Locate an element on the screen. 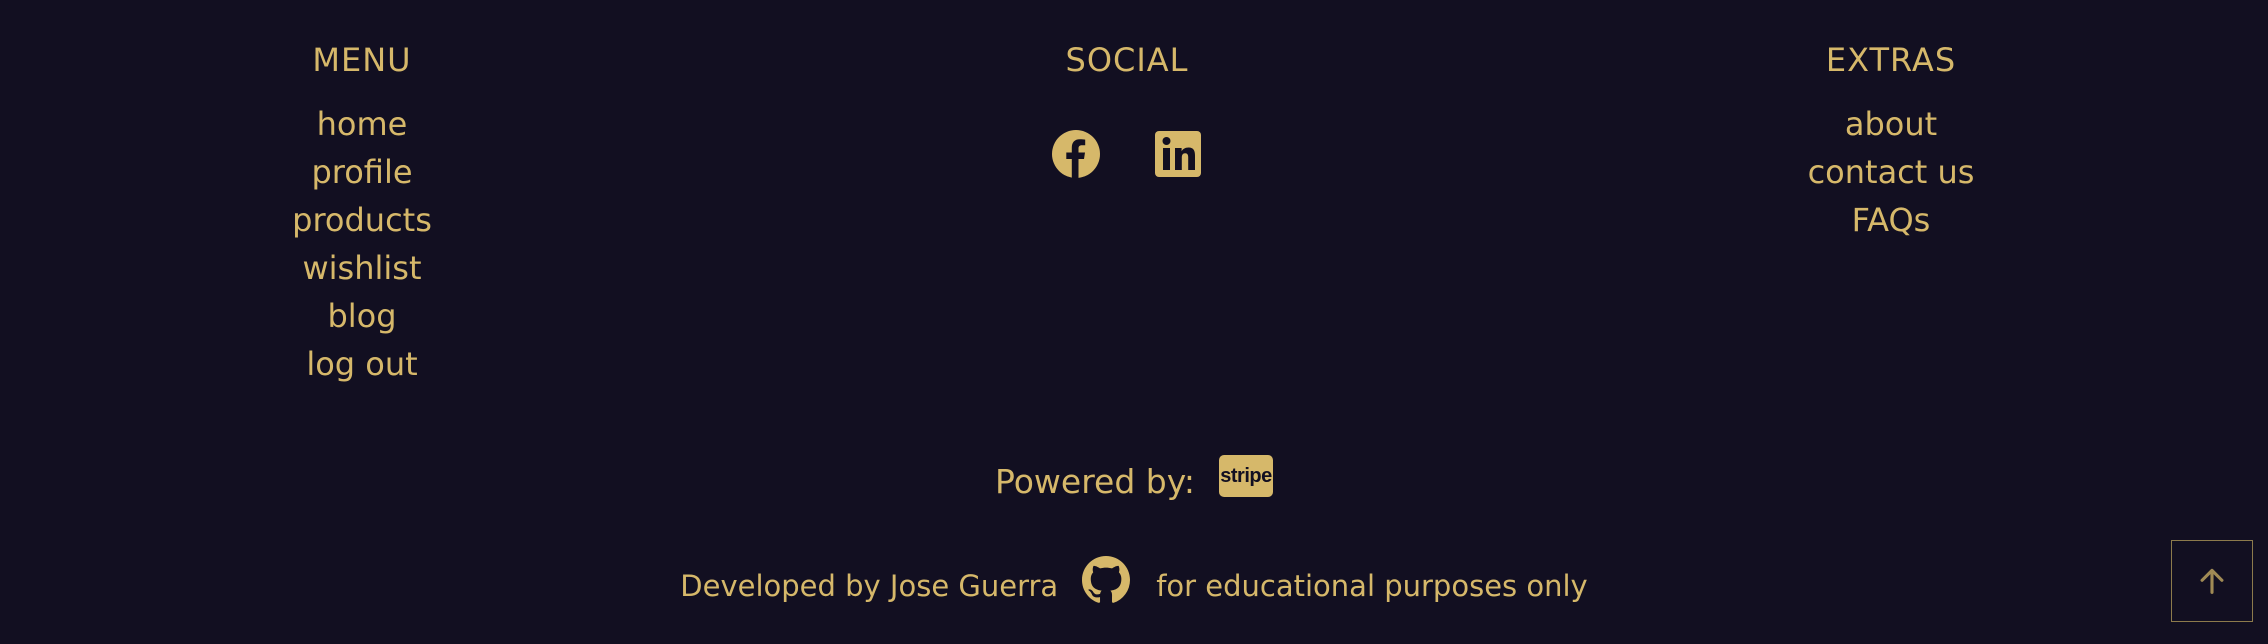  extras-item-contact: contact us is located at coordinates (1891, 172).